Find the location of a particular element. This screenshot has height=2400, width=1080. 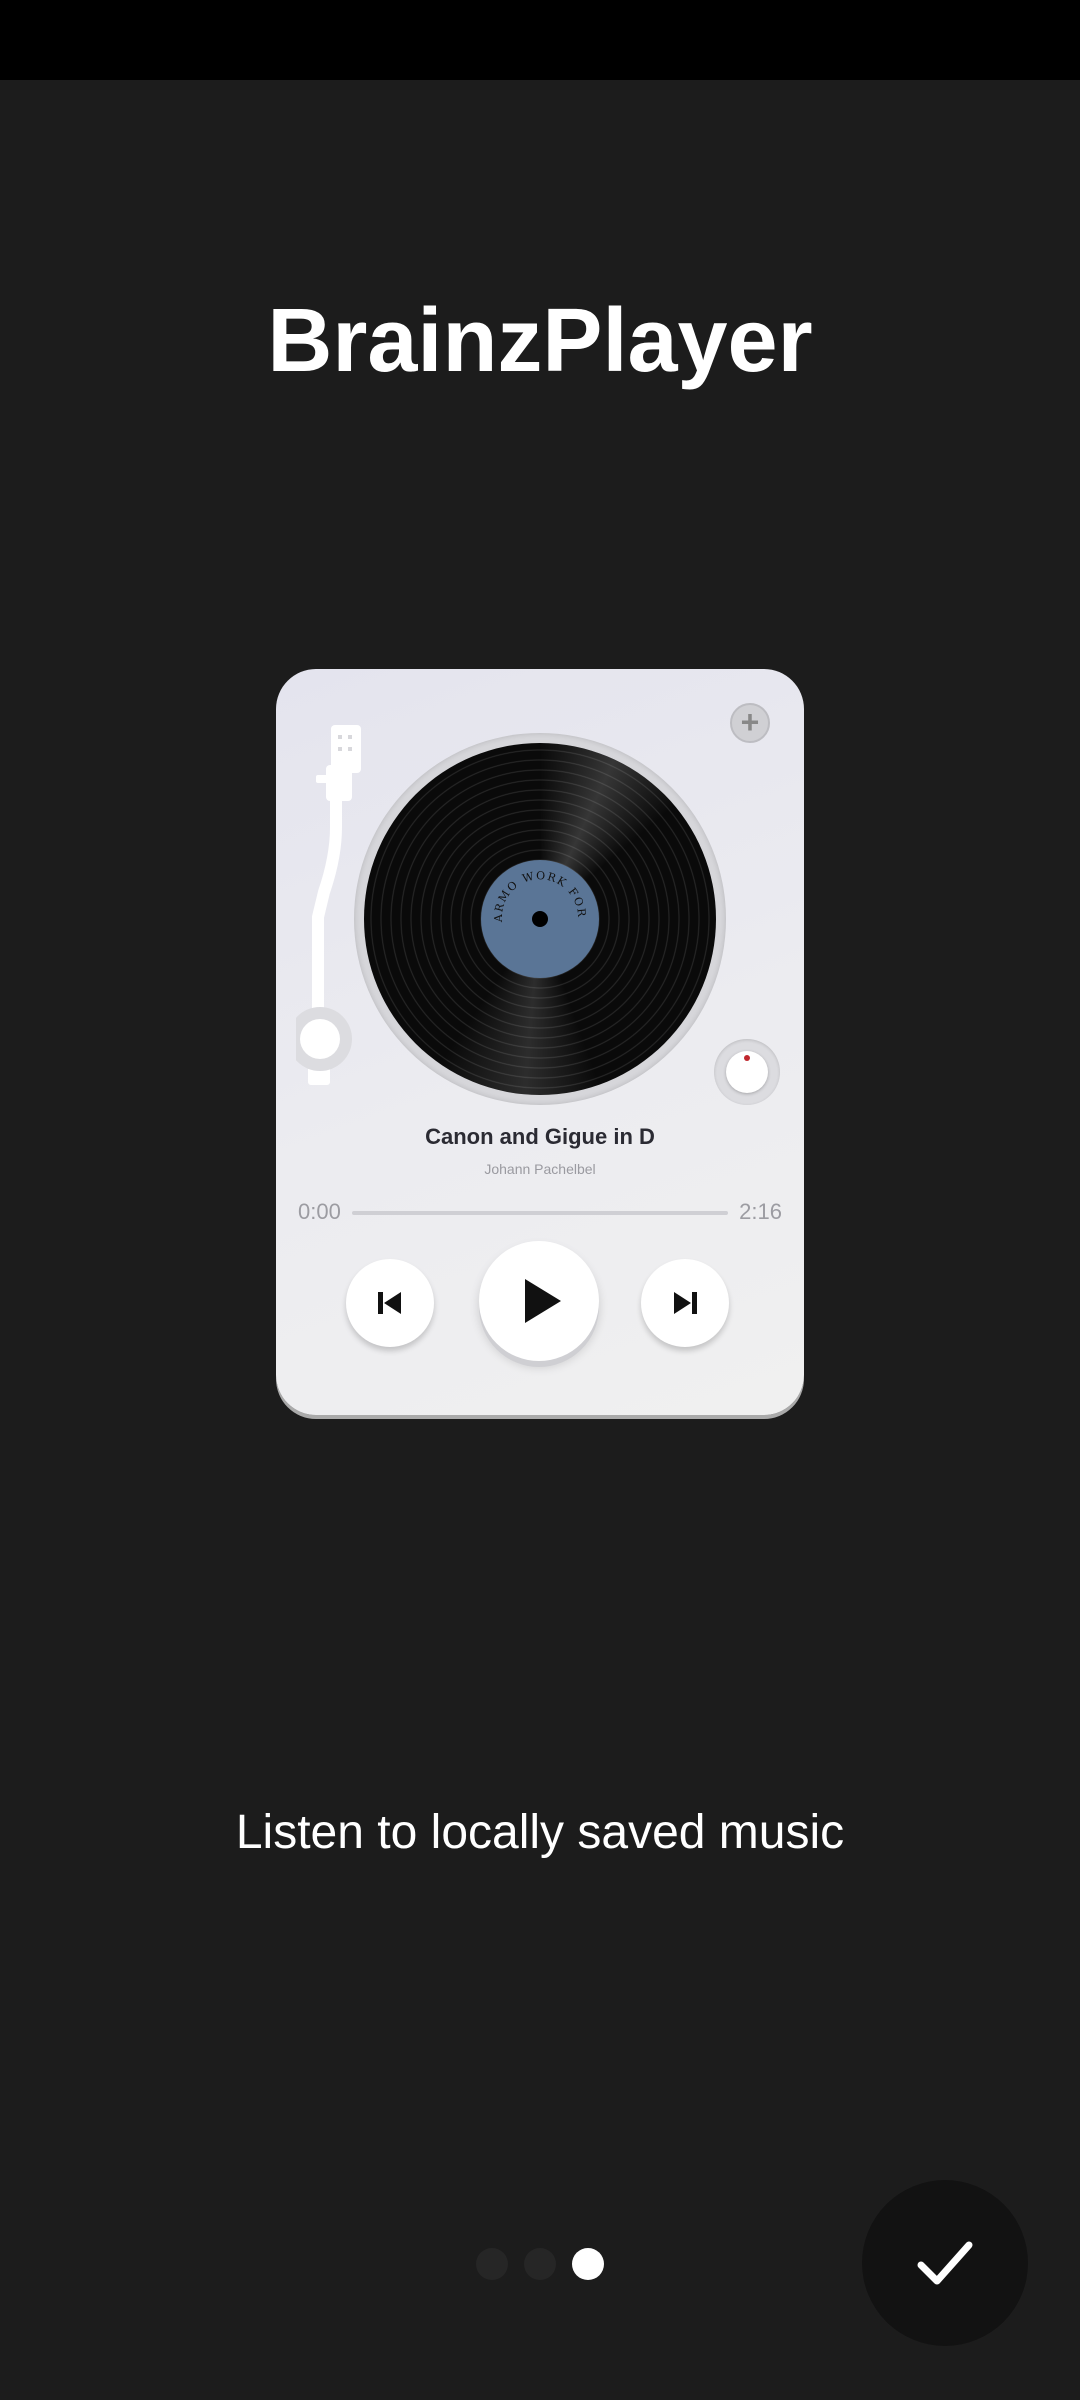

play-button is located at coordinates (539, 1301).